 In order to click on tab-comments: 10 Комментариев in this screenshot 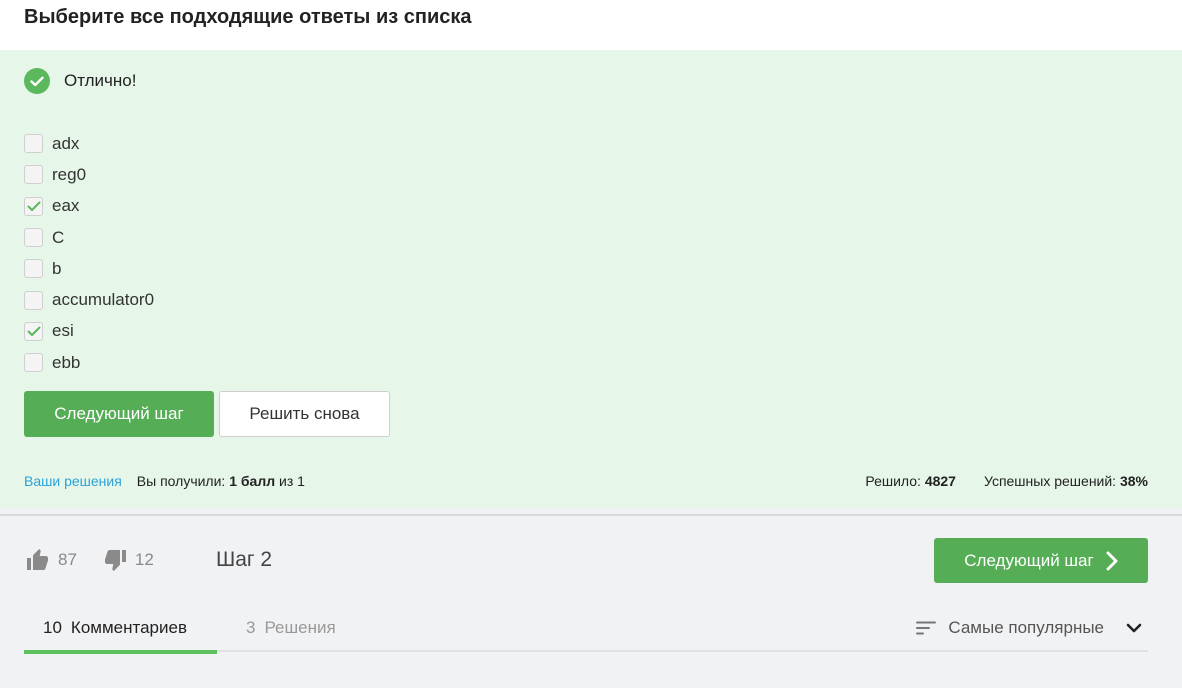, I will do `click(120, 636)`.